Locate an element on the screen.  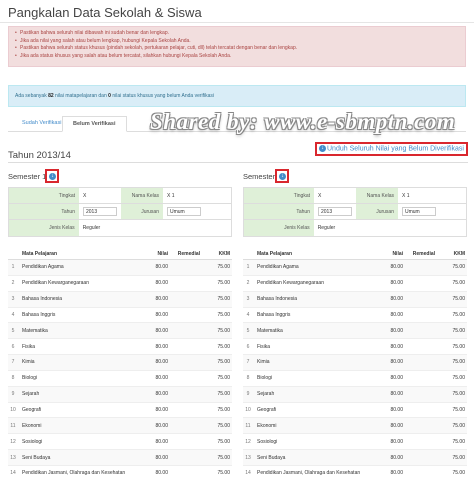
subject-name: Ekonomi is located at coordinates (267, 425).